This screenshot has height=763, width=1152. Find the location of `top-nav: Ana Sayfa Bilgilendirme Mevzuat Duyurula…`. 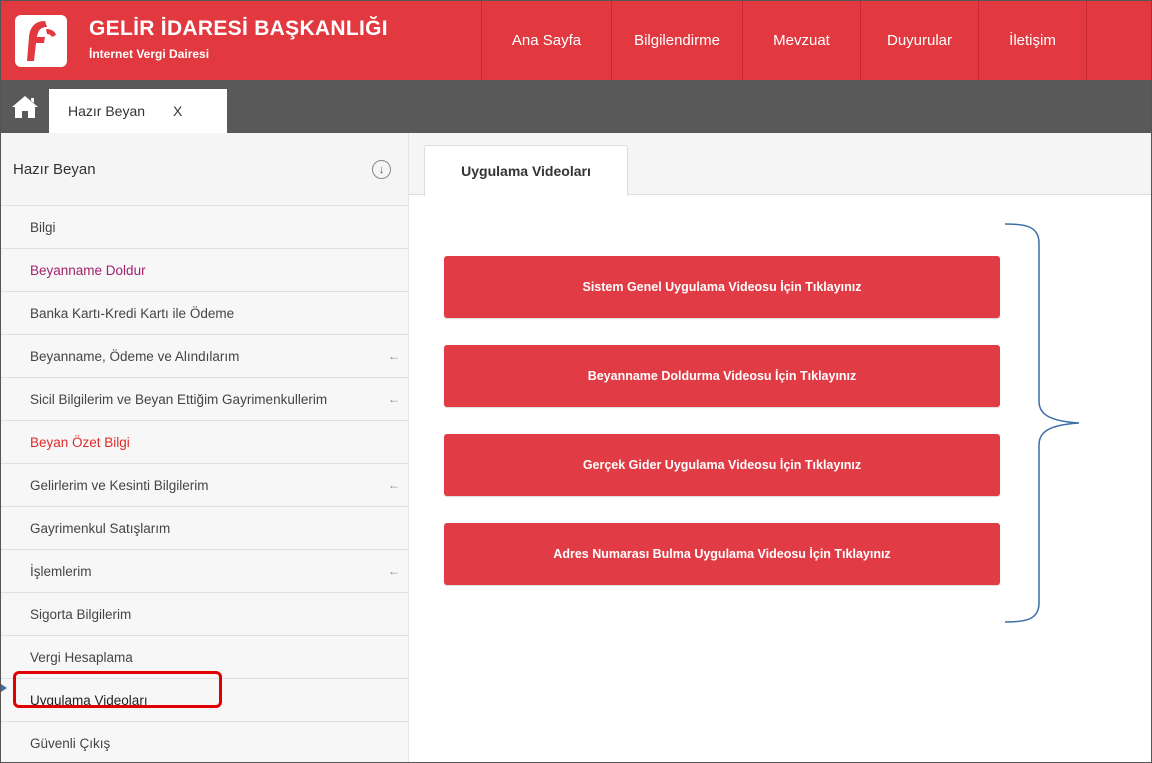

top-nav: Ana Sayfa Bilgilendirme Mevzuat Duyurula… is located at coordinates (784, 40).